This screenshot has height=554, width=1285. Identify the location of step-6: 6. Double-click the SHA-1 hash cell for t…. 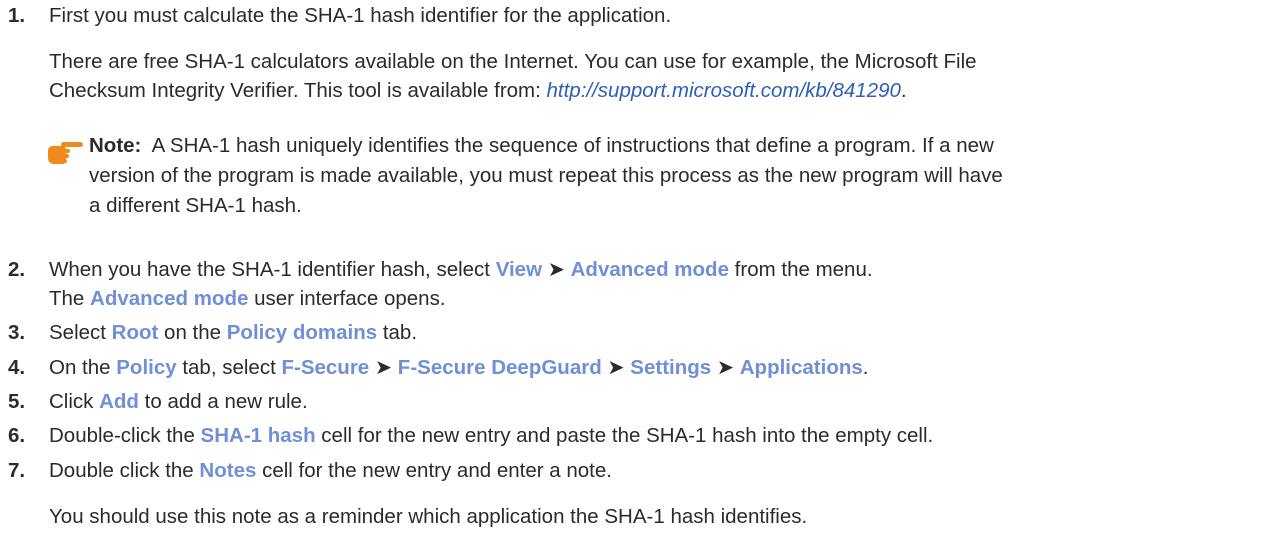
(470, 436).